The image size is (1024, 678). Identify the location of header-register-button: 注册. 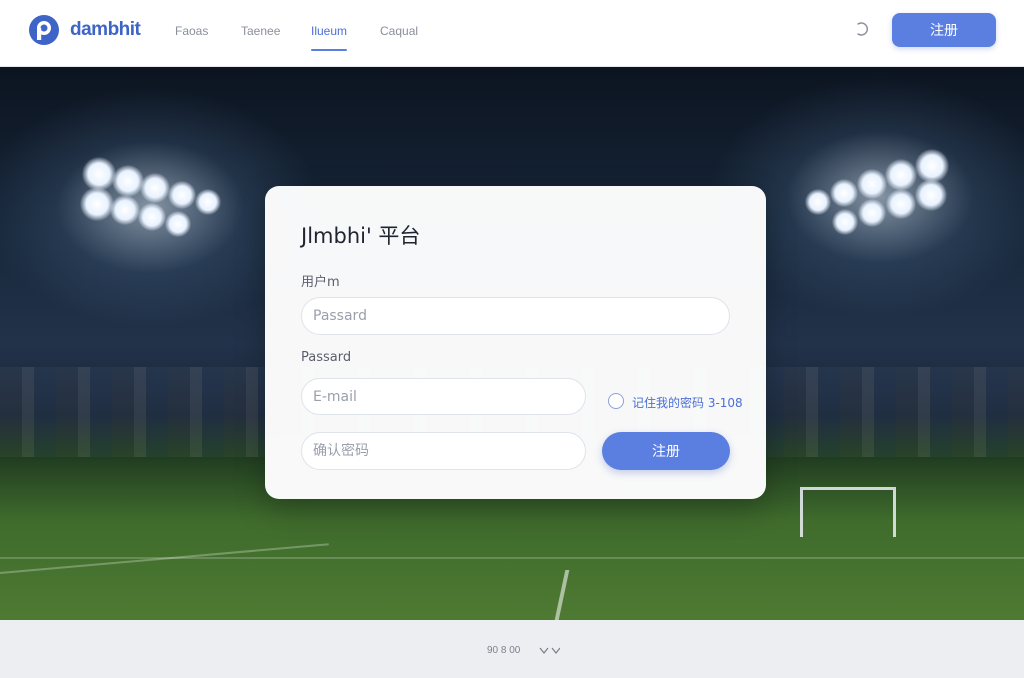
(944, 30).